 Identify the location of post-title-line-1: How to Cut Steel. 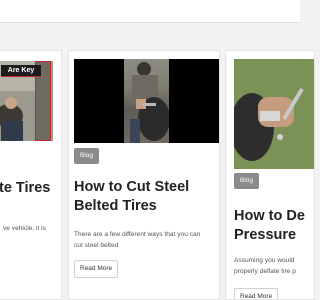
(131, 187).